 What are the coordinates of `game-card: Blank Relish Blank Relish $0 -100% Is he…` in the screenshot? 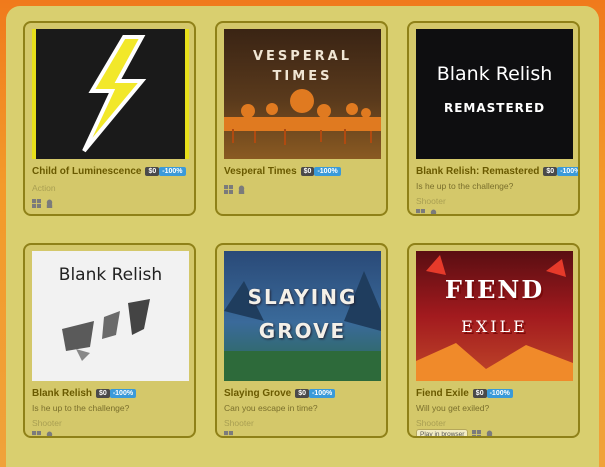 It's located at (109, 340).